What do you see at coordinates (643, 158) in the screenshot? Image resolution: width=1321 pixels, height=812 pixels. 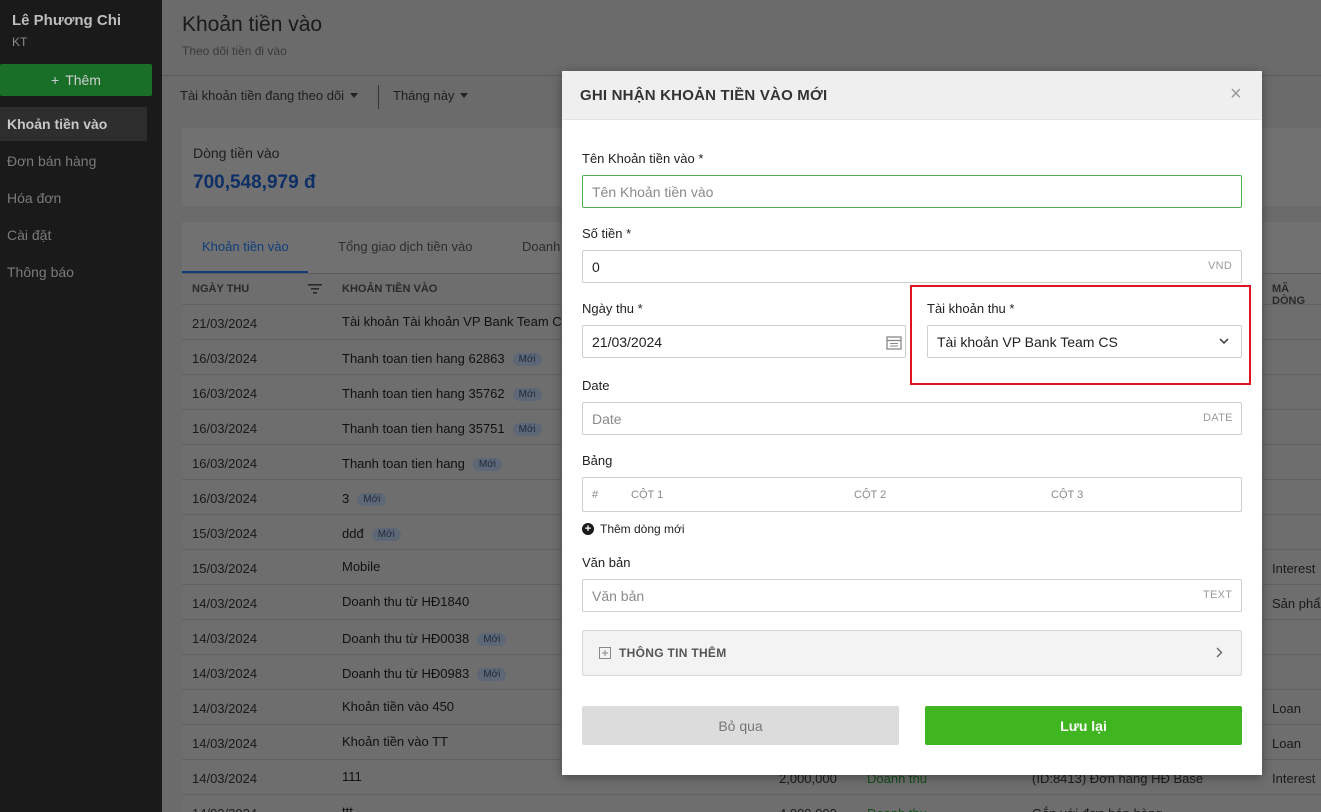 I see `name-label: Tên Khoản tiền vào *` at bounding box center [643, 158].